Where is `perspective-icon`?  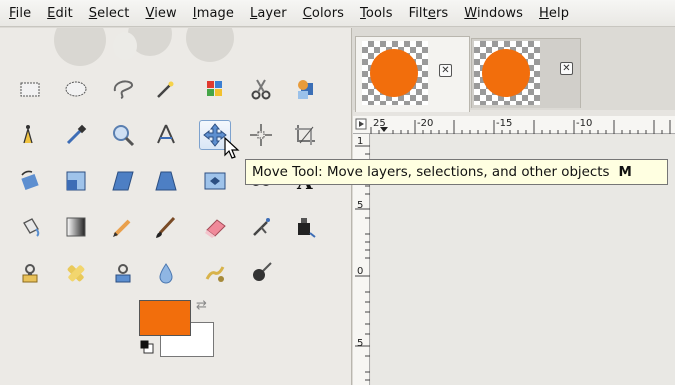 perspective-icon is located at coordinates (166, 181).